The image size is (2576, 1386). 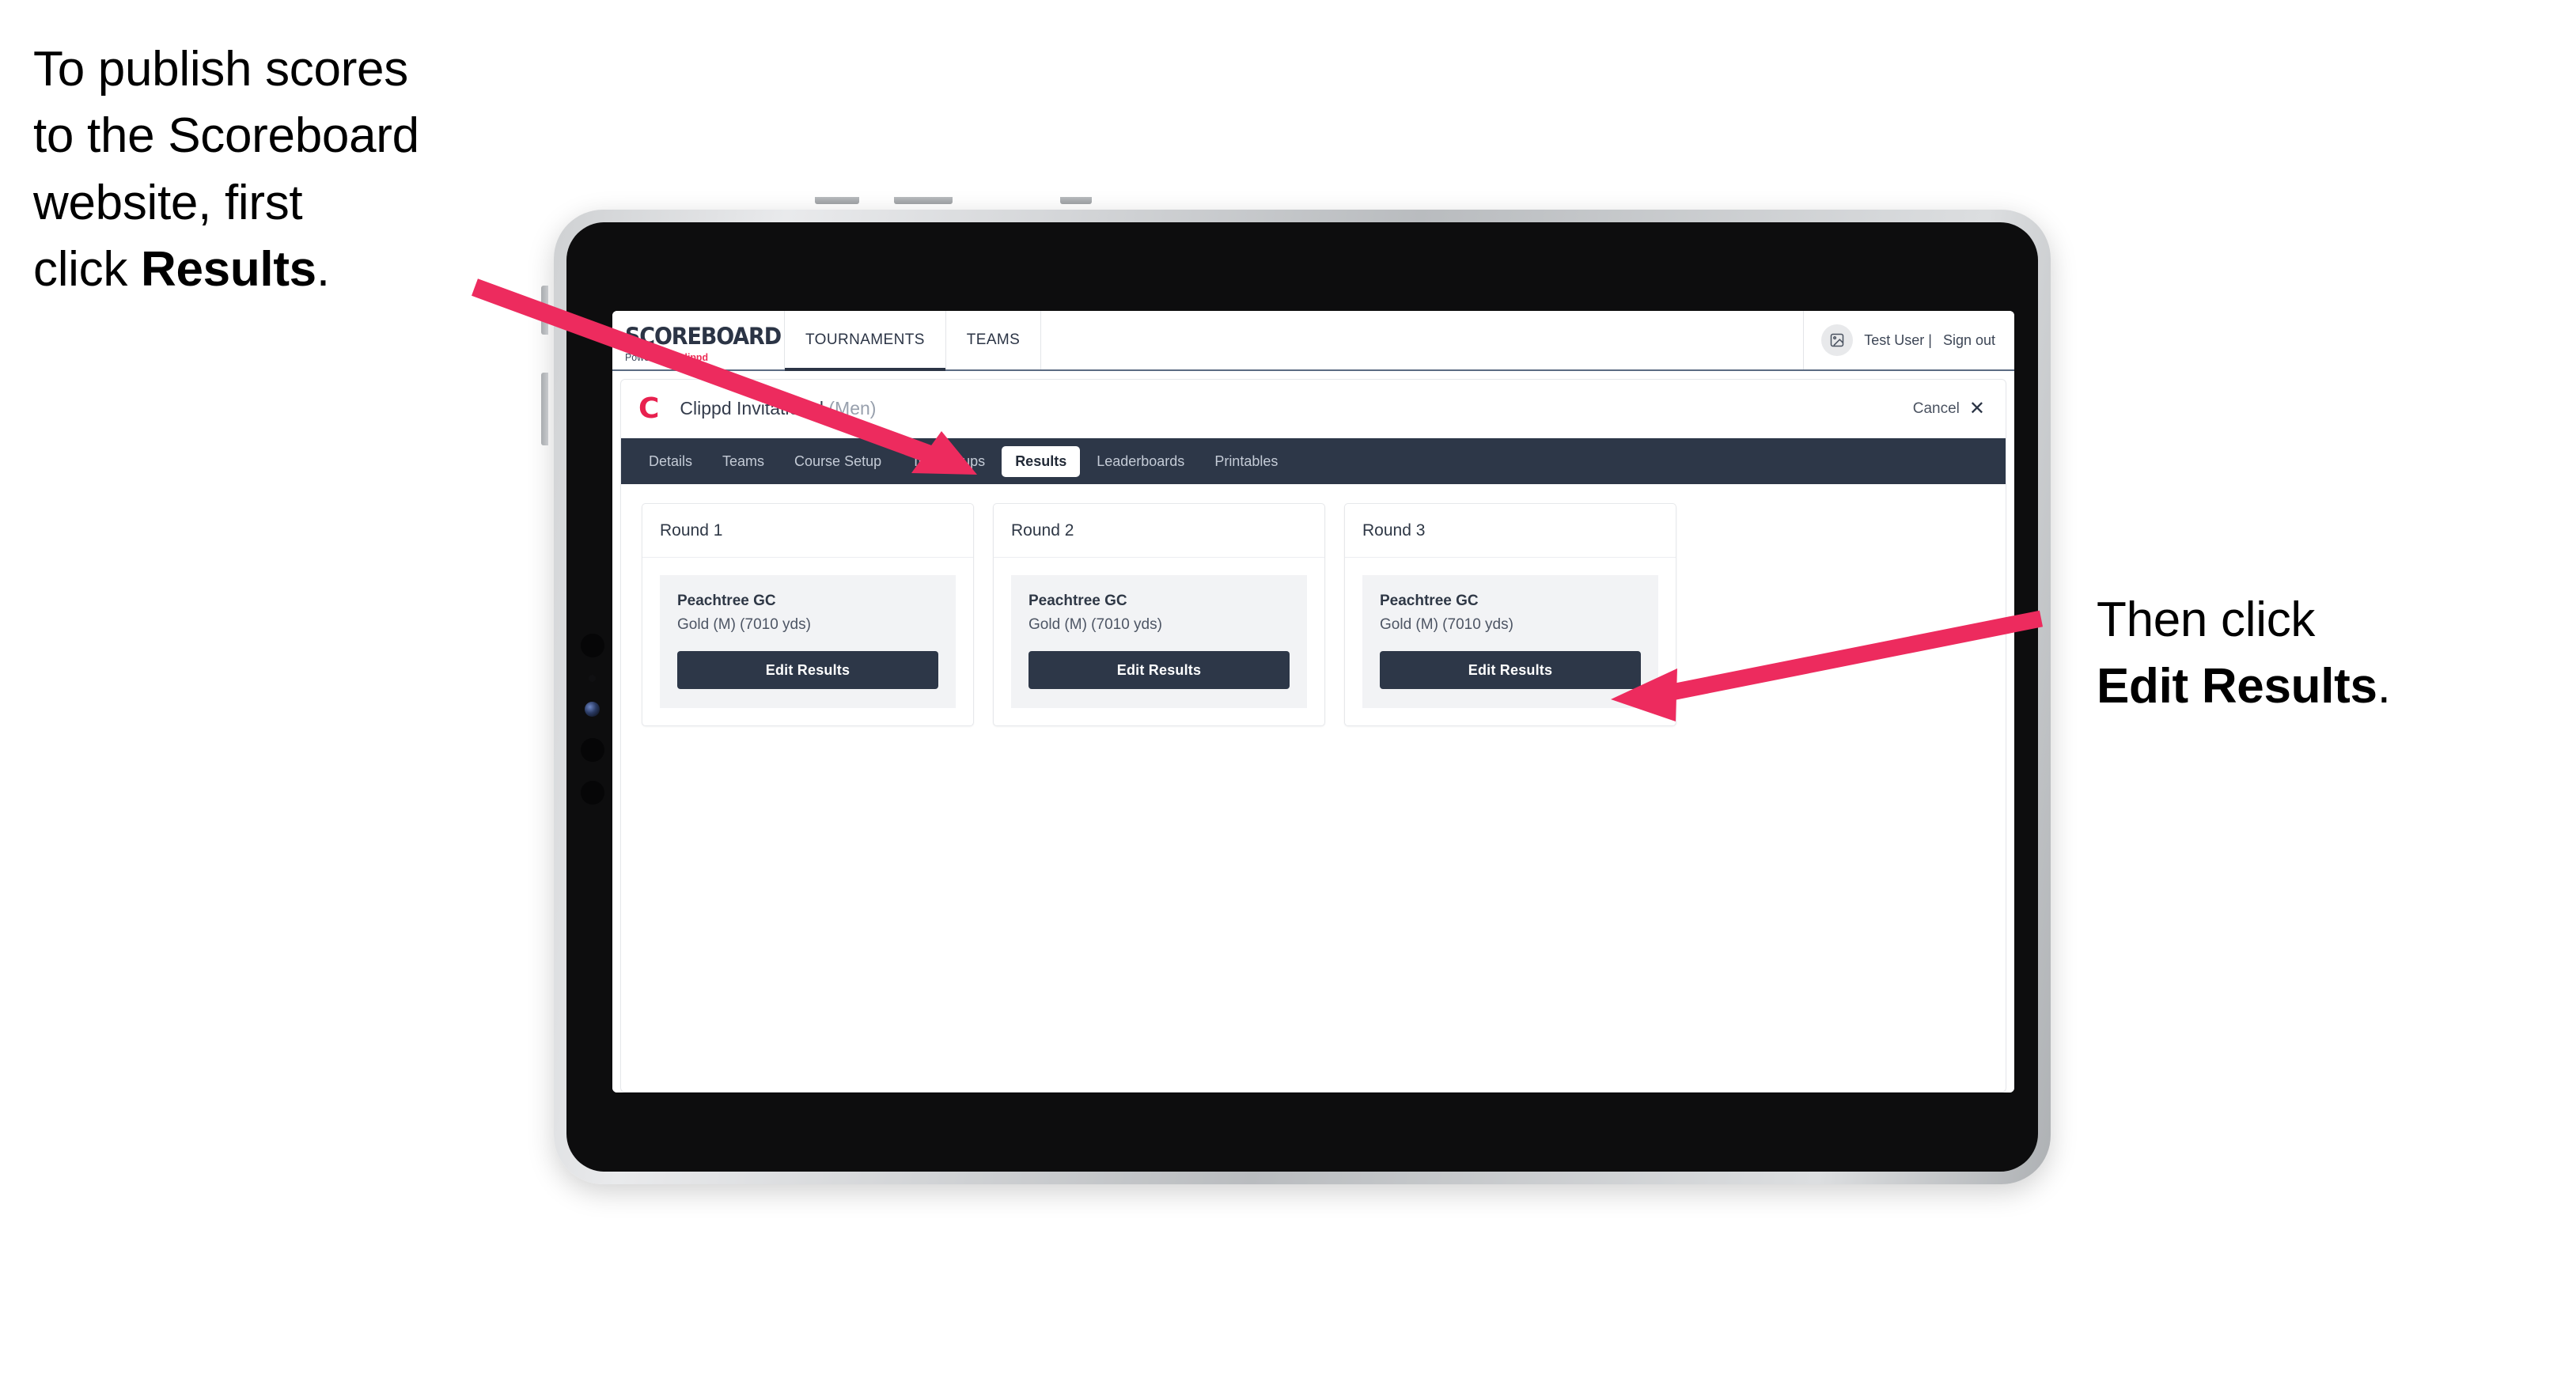 I want to click on subnav-item-results: Results, so click(x=1041, y=461).